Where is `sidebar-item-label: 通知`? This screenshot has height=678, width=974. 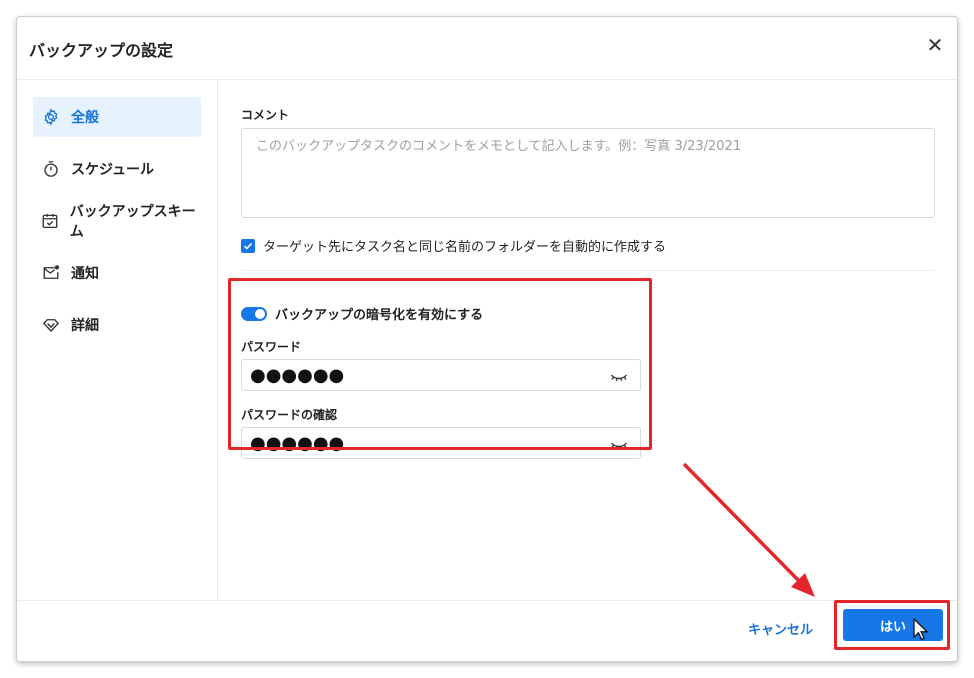
sidebar-item-label: 通知 is located at coordinates (85, 274).